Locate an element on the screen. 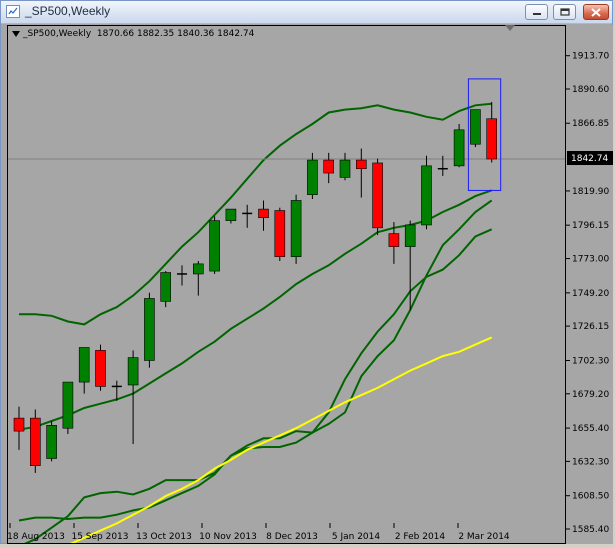  y-tick-label: 1819.90 is located at coordinates (590, 192).